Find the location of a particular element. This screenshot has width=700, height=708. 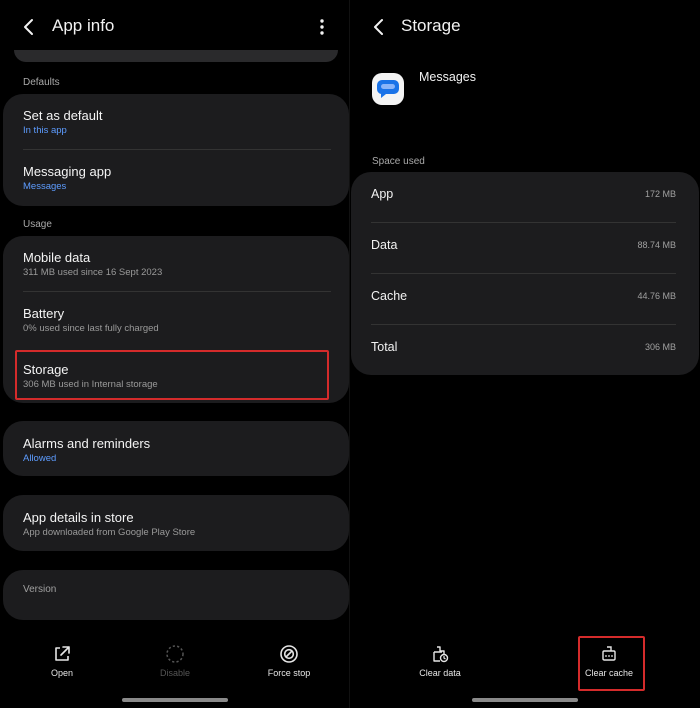

battery-row: Battery 0% used since last fully charged is located at coordinates (176, 320).